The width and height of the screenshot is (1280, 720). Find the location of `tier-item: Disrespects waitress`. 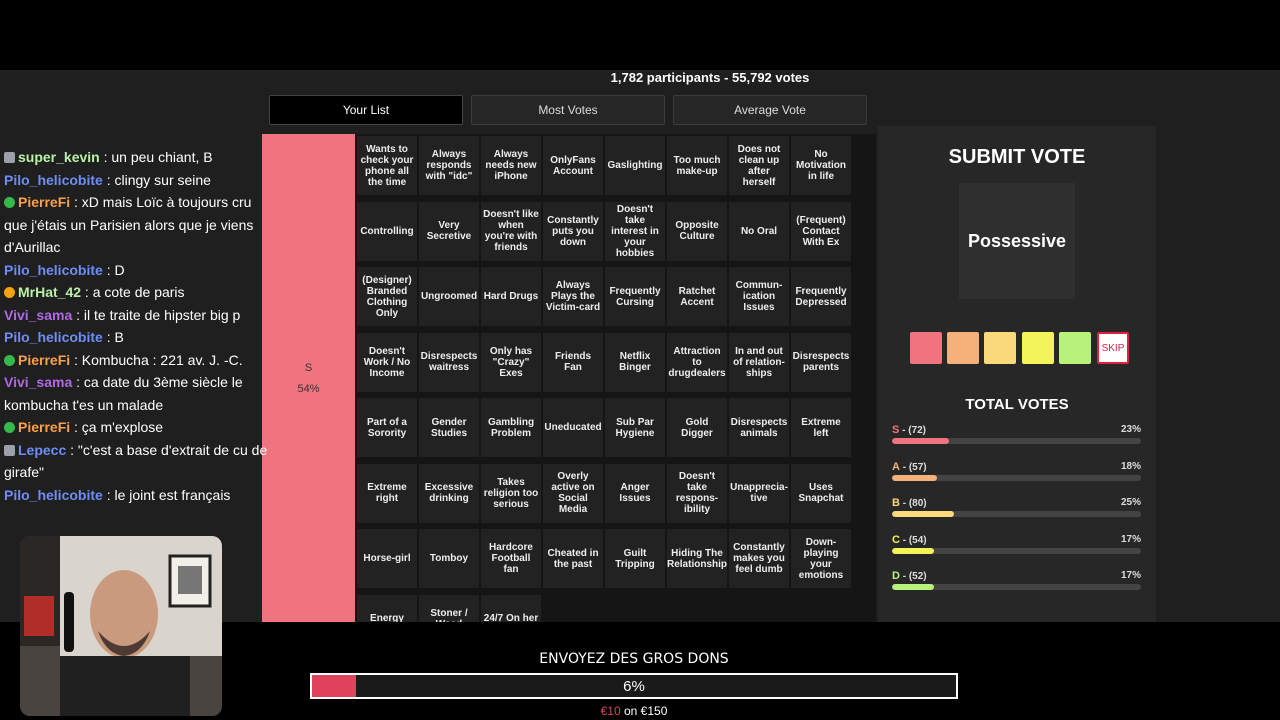

tier-item: Disrespects waitress is located at coordinates (449, 362).